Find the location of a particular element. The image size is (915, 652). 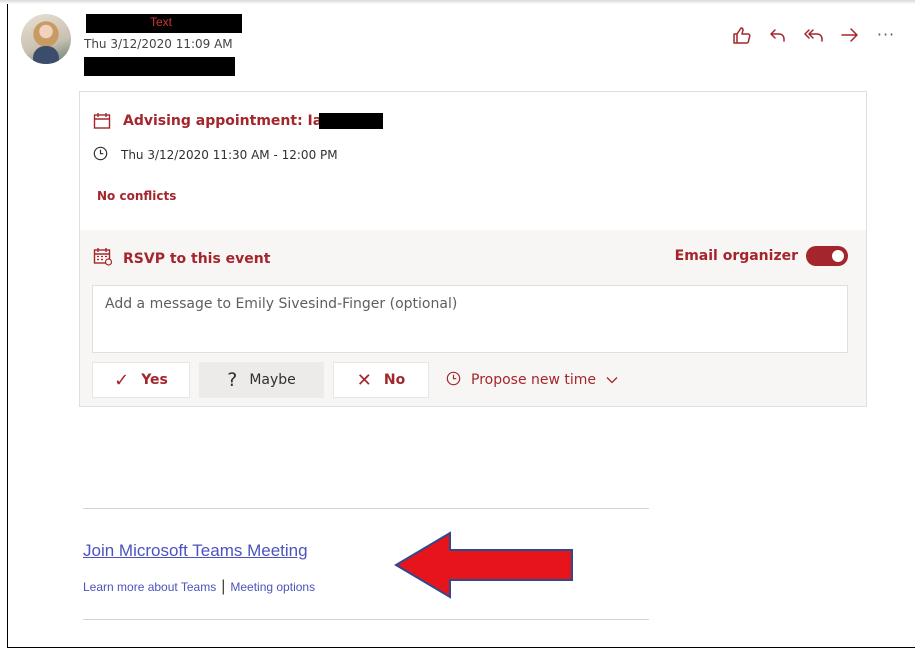

sender-name: Text is located at coordinates (161, 22).